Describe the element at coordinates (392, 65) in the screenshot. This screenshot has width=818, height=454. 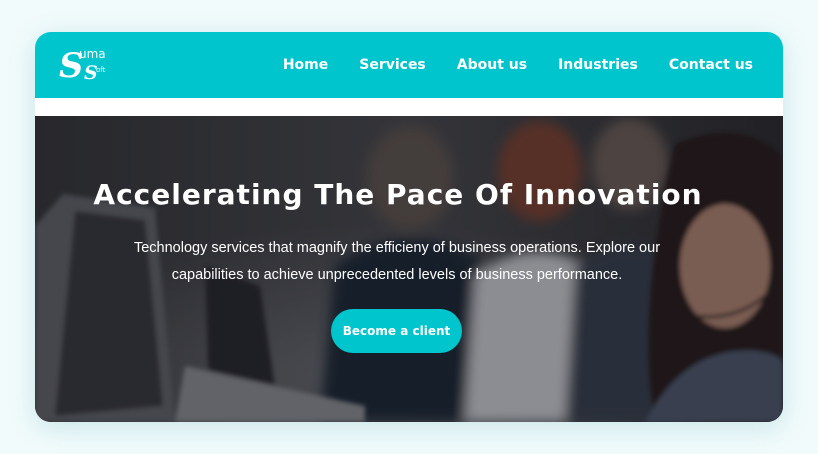
I see `nav-link-services: Services` at that location.